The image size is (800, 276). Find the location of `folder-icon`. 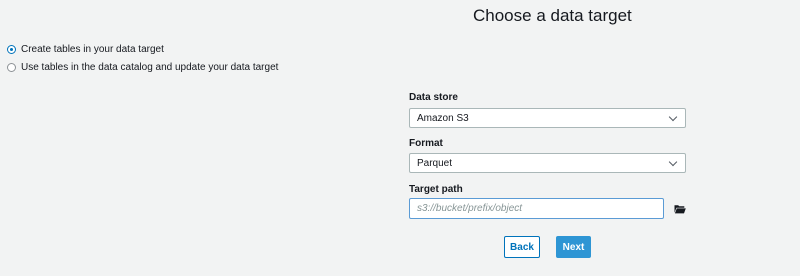

folder-icon is located at coordinates (680, 209).